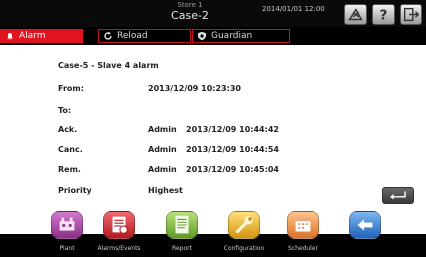  What do you see at coordinates (232, 36) in the screenshot?
I see `tab-guardian-label: Guardian` at bounding box center [232, 36].